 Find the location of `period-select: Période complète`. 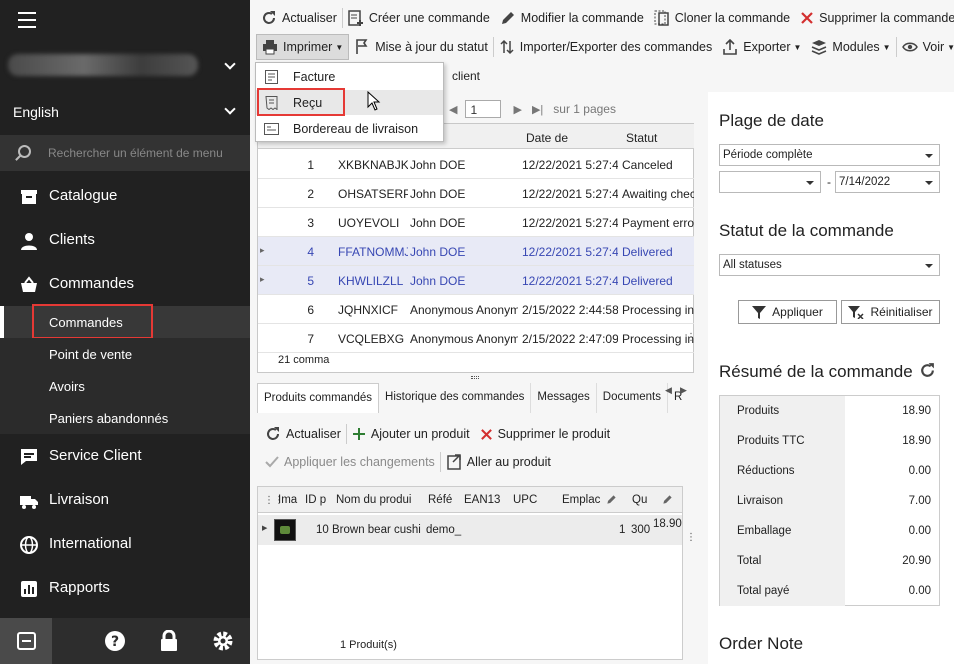

period-select: Période complète is located at coordinates (829, 155).